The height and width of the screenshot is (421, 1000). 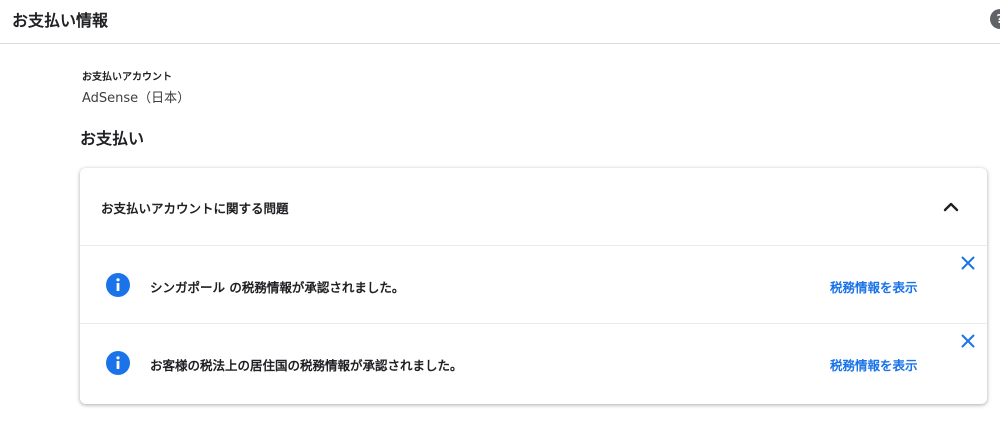 I want to click on top-bar: お支払い情報 ?, so click(x=500, y=22).